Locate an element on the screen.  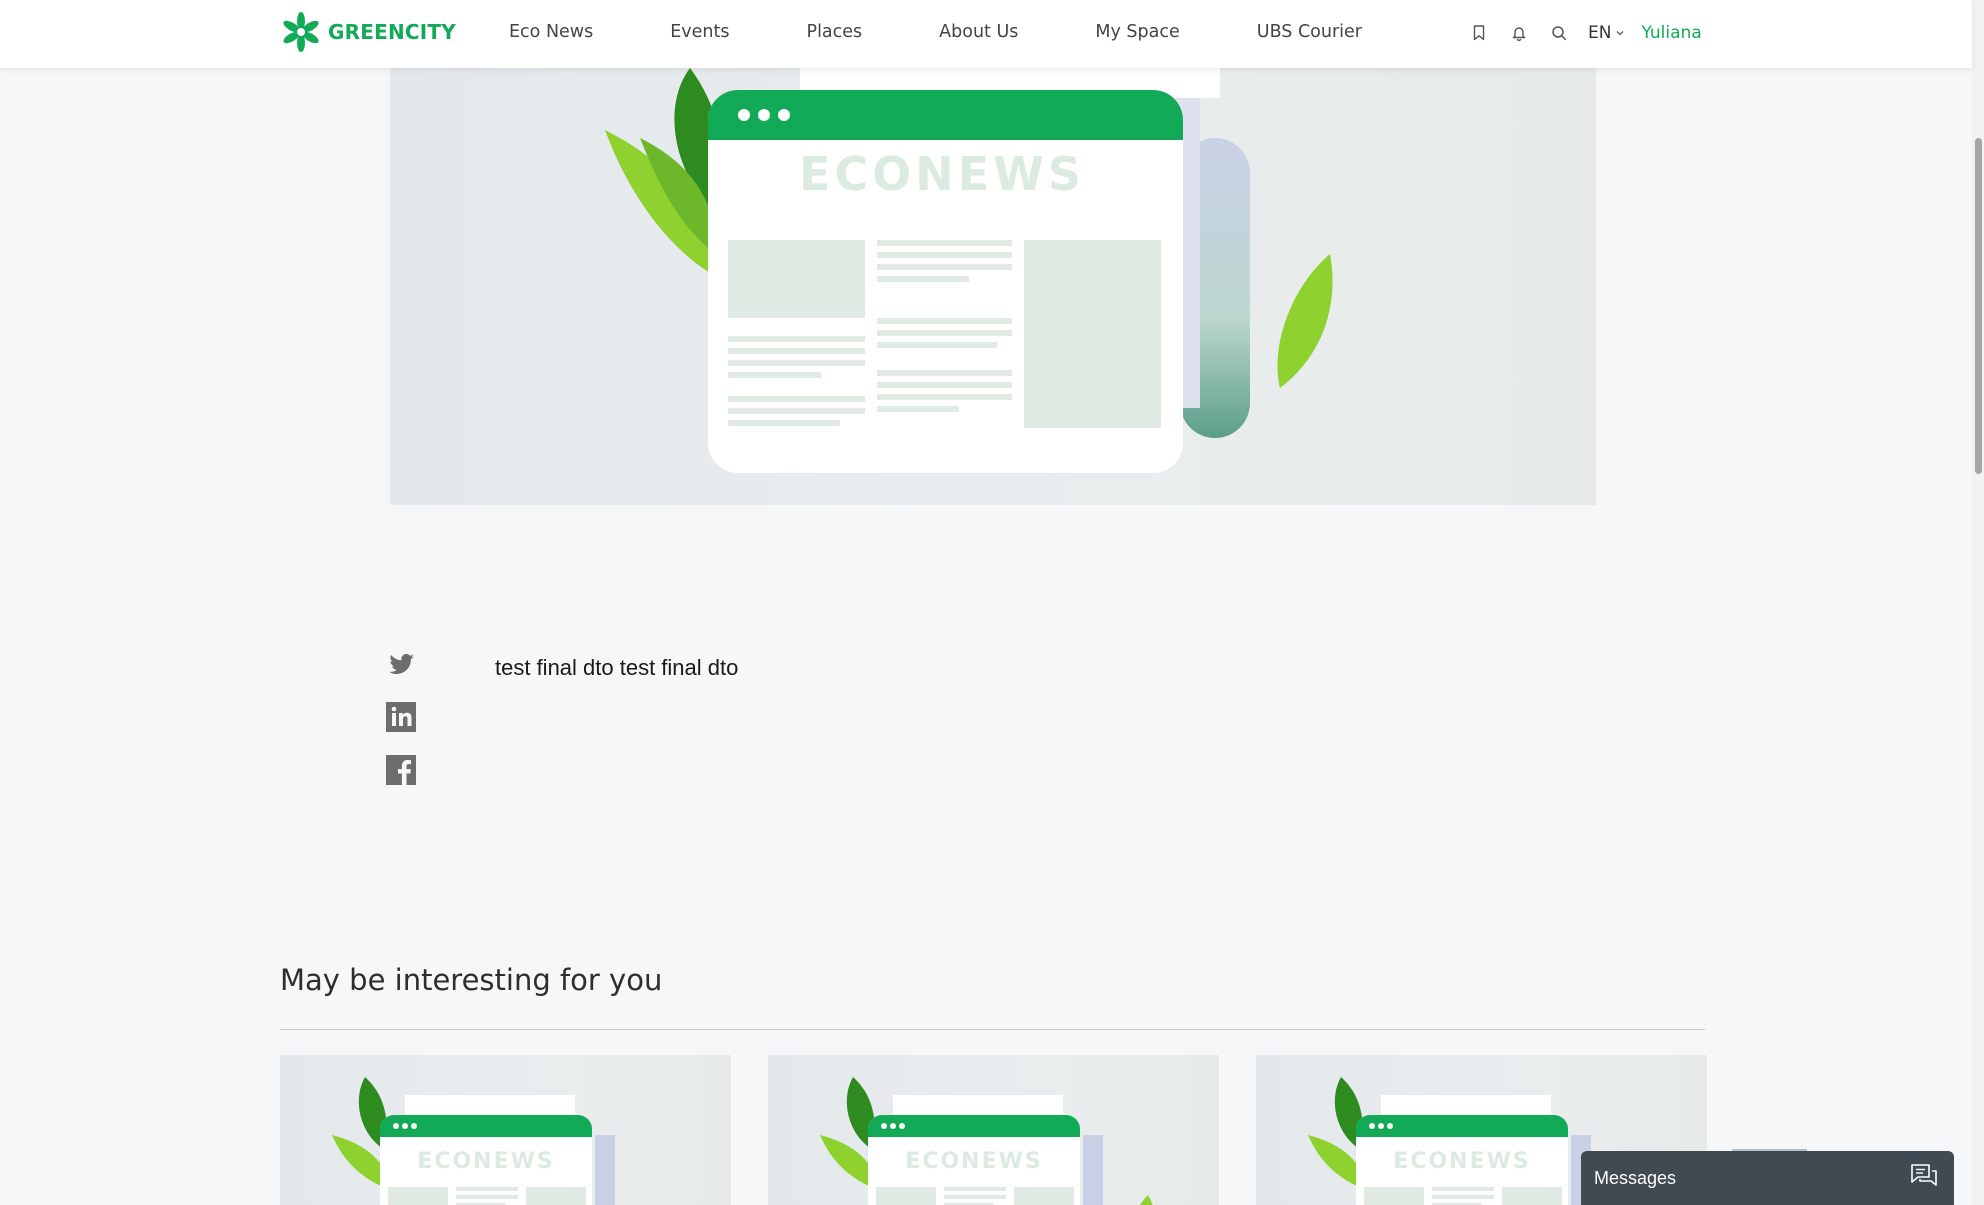
facebook-icon is located at coordinates (401, 770).